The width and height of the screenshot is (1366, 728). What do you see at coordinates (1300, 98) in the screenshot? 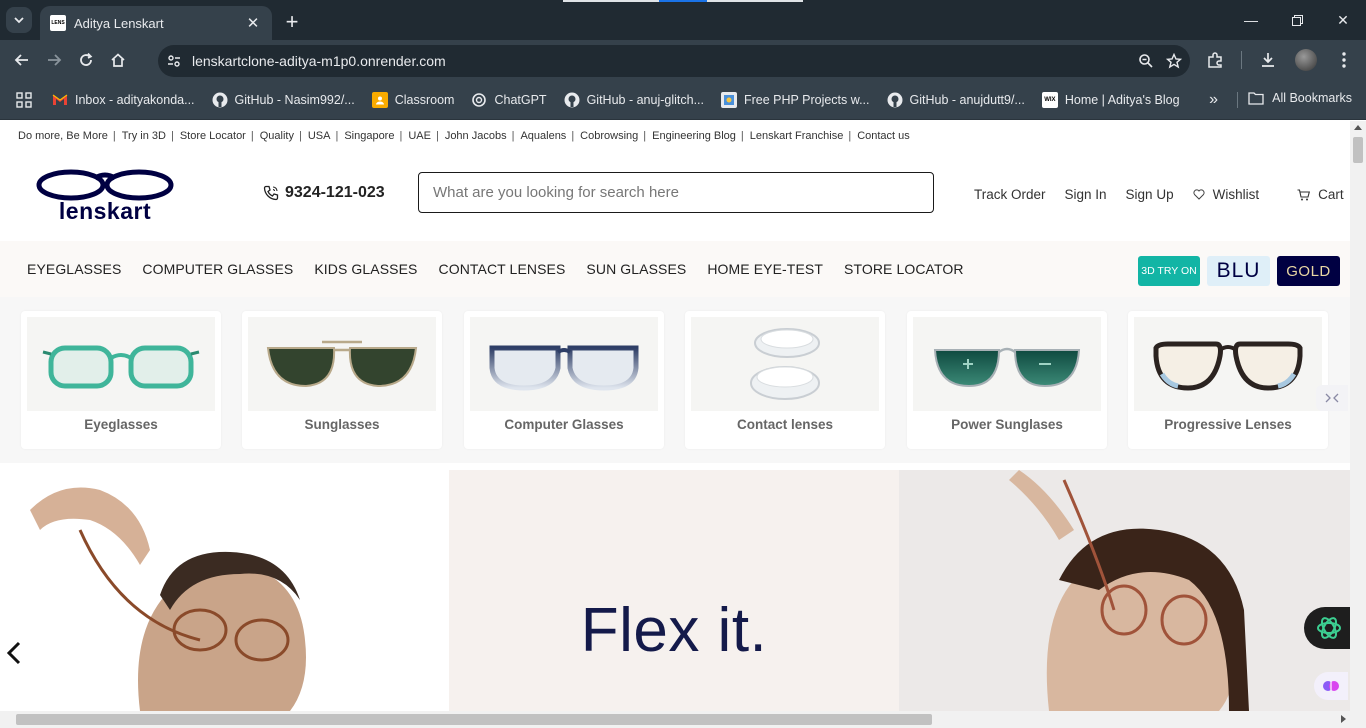
I see `all-bookmarks-button: All Bookmarks` at bounding box center [1300, 98].